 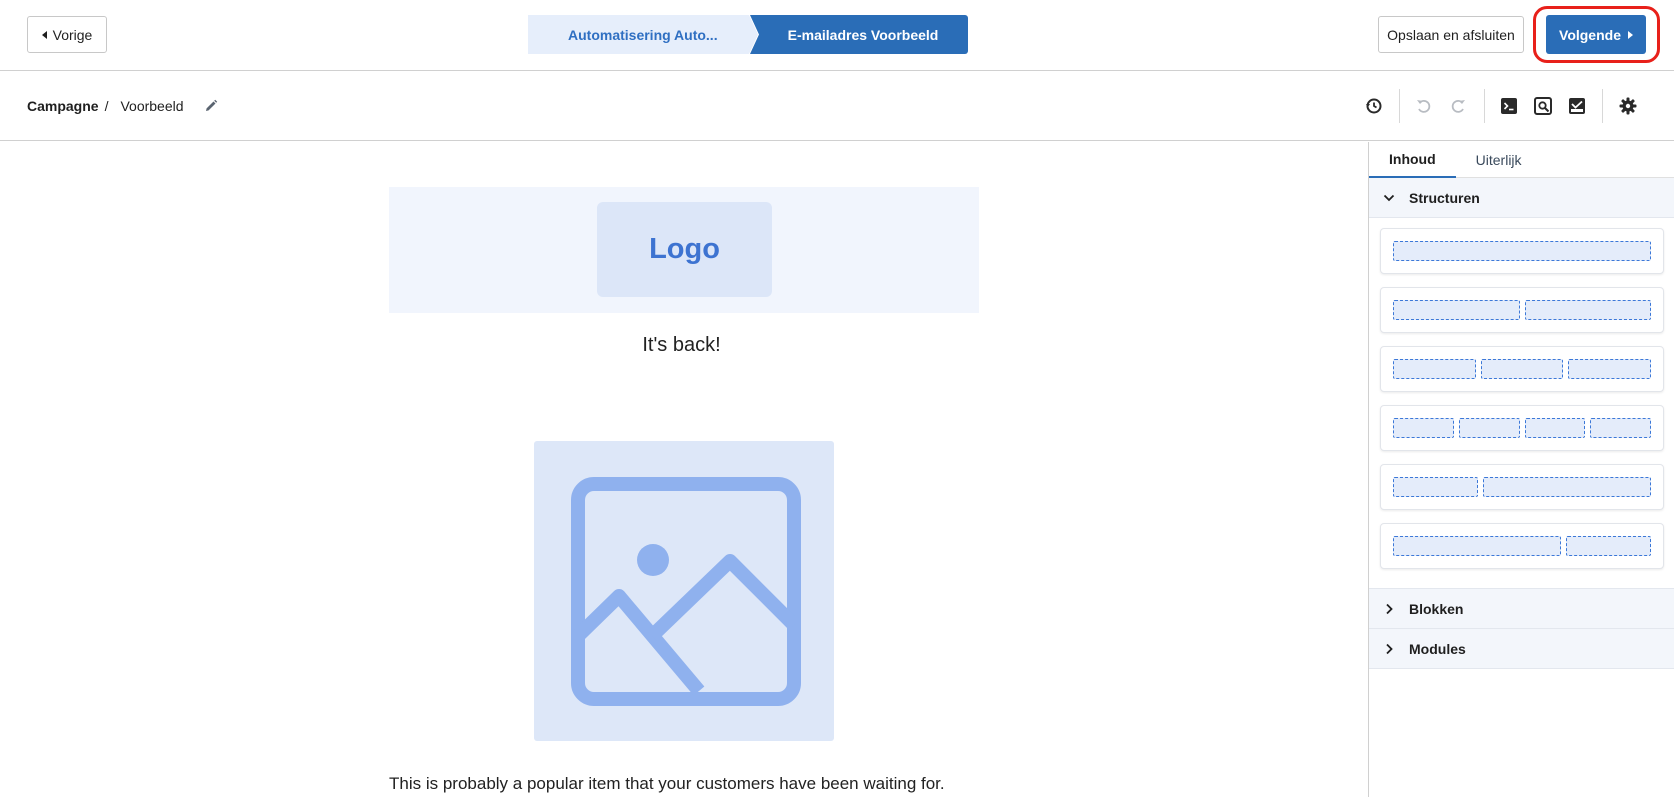 I want to click on breadcrumb: Campagne / Voorbeeld, so click(x=122, y=106).